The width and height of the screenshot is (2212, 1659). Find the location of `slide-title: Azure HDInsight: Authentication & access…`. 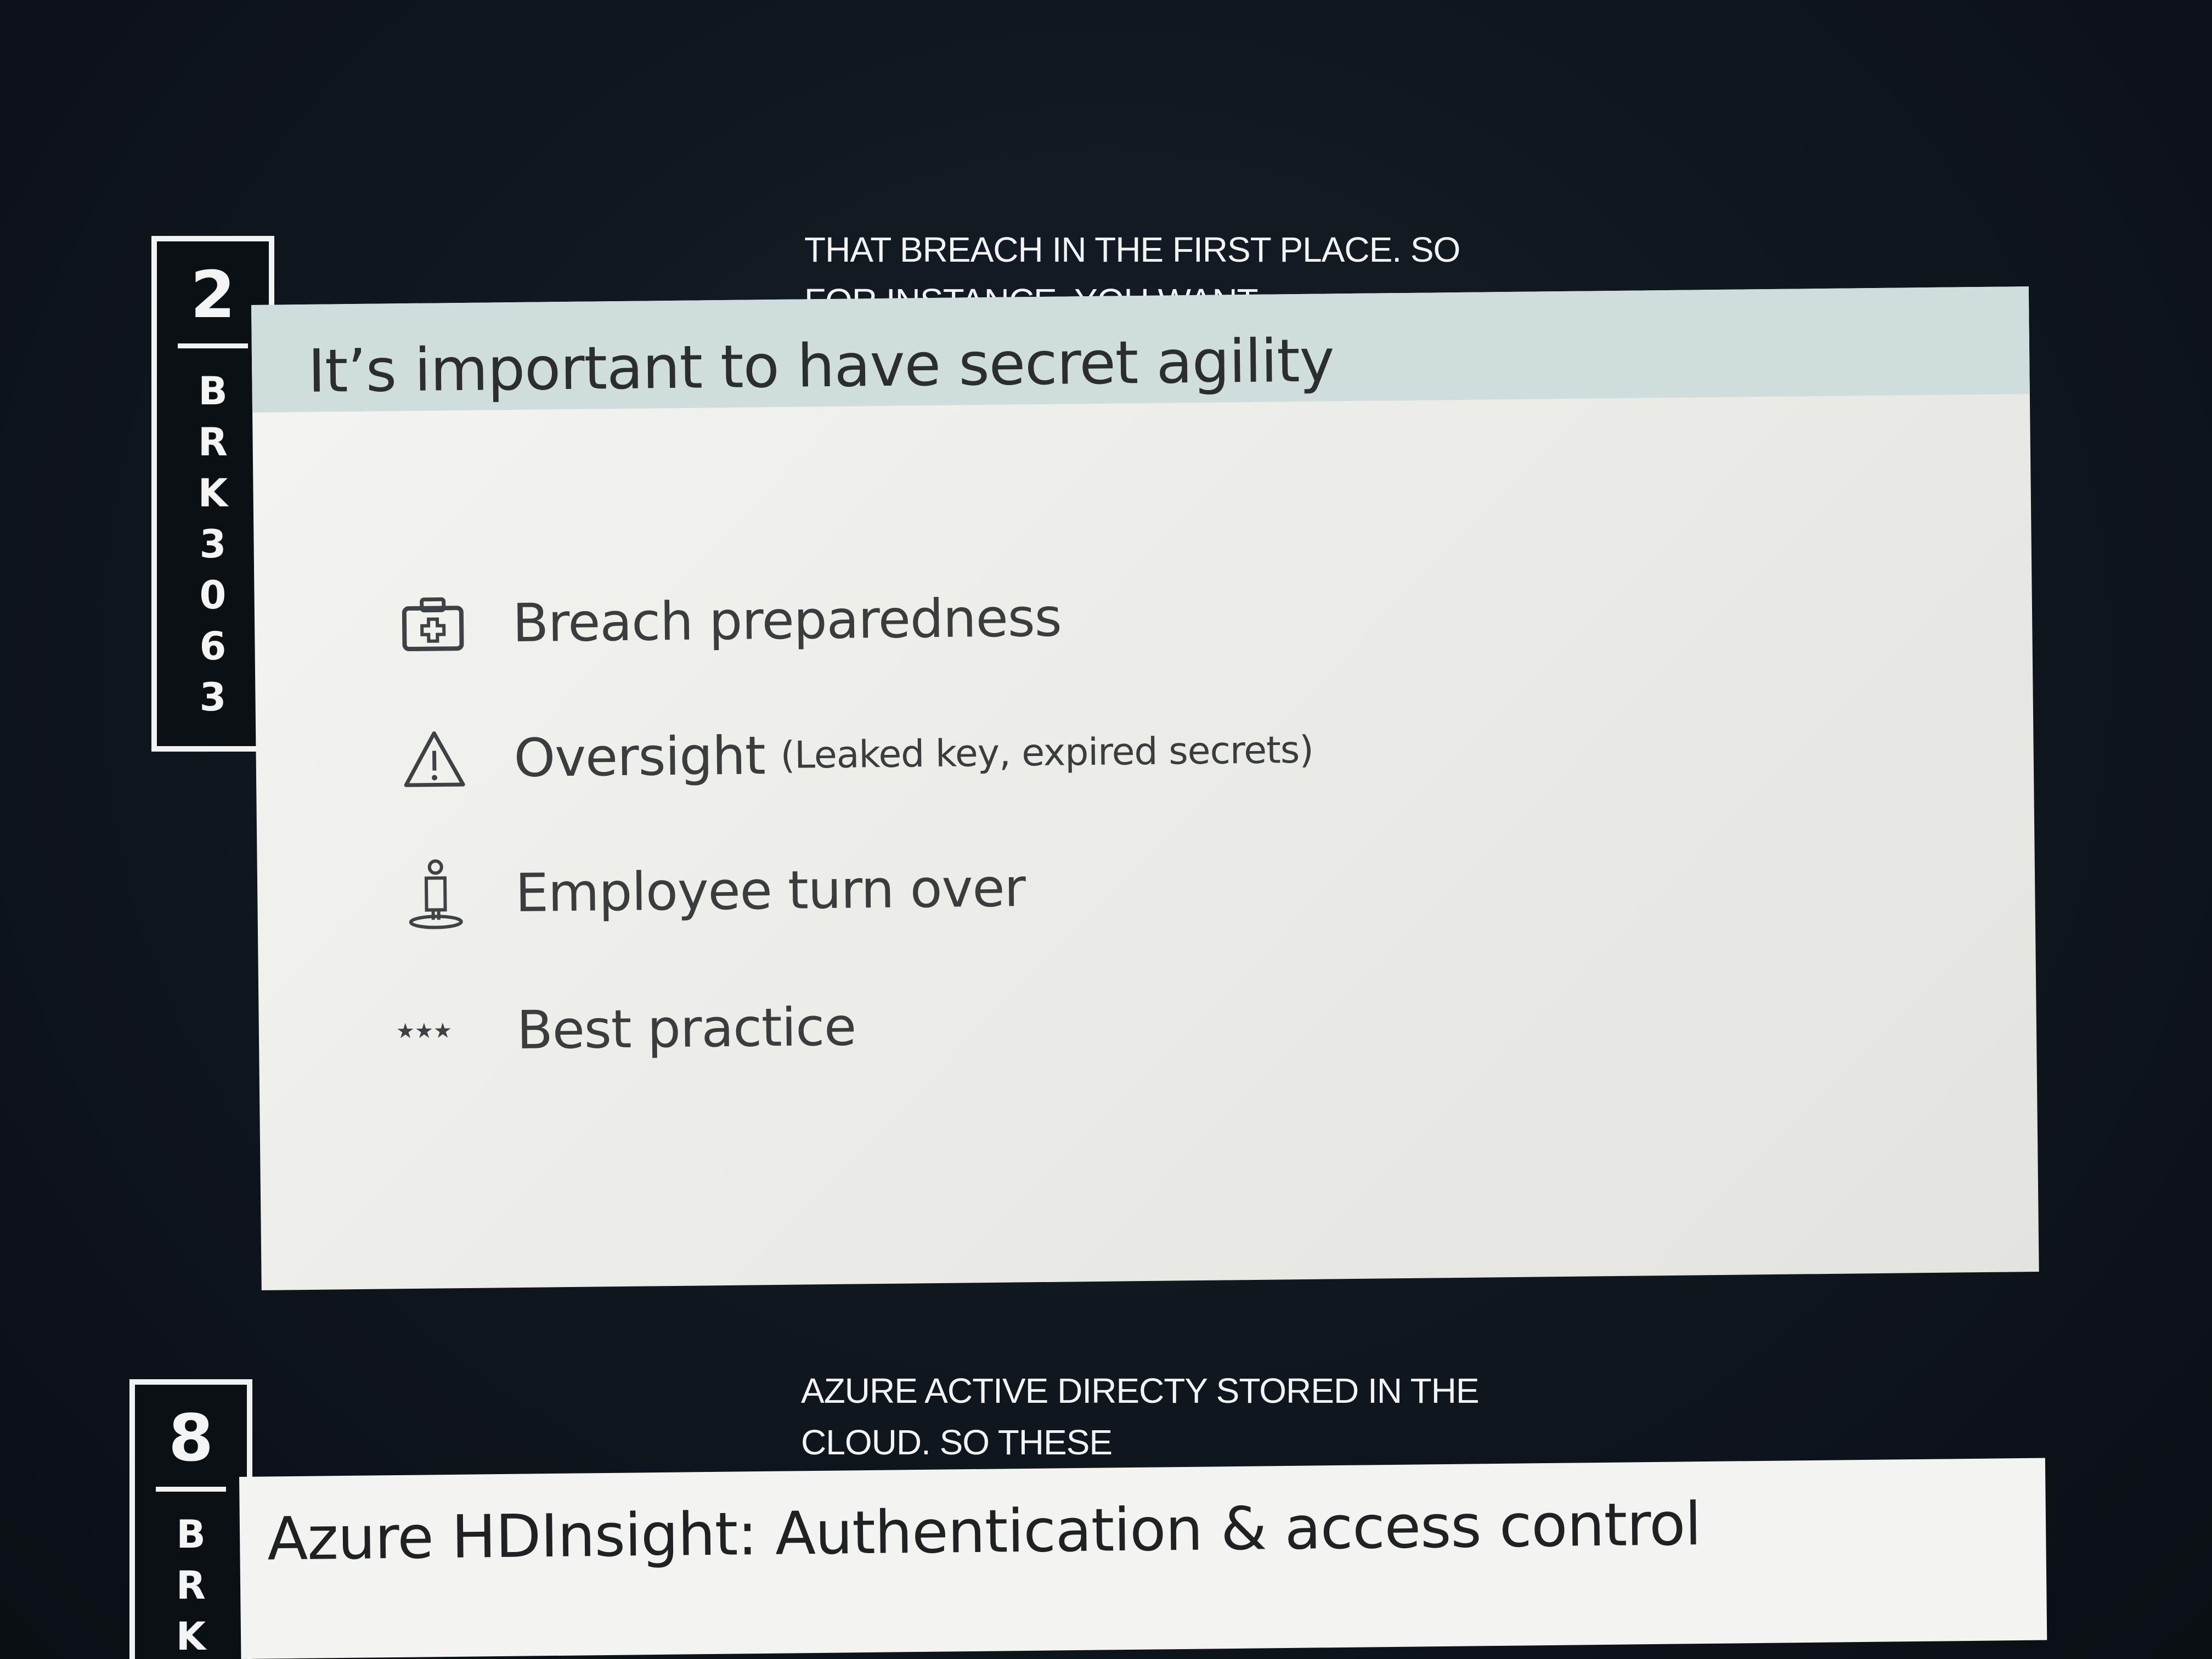

slide-title: Azure HDInsight: Authentication & access… is located at coordinates (984, 1532).